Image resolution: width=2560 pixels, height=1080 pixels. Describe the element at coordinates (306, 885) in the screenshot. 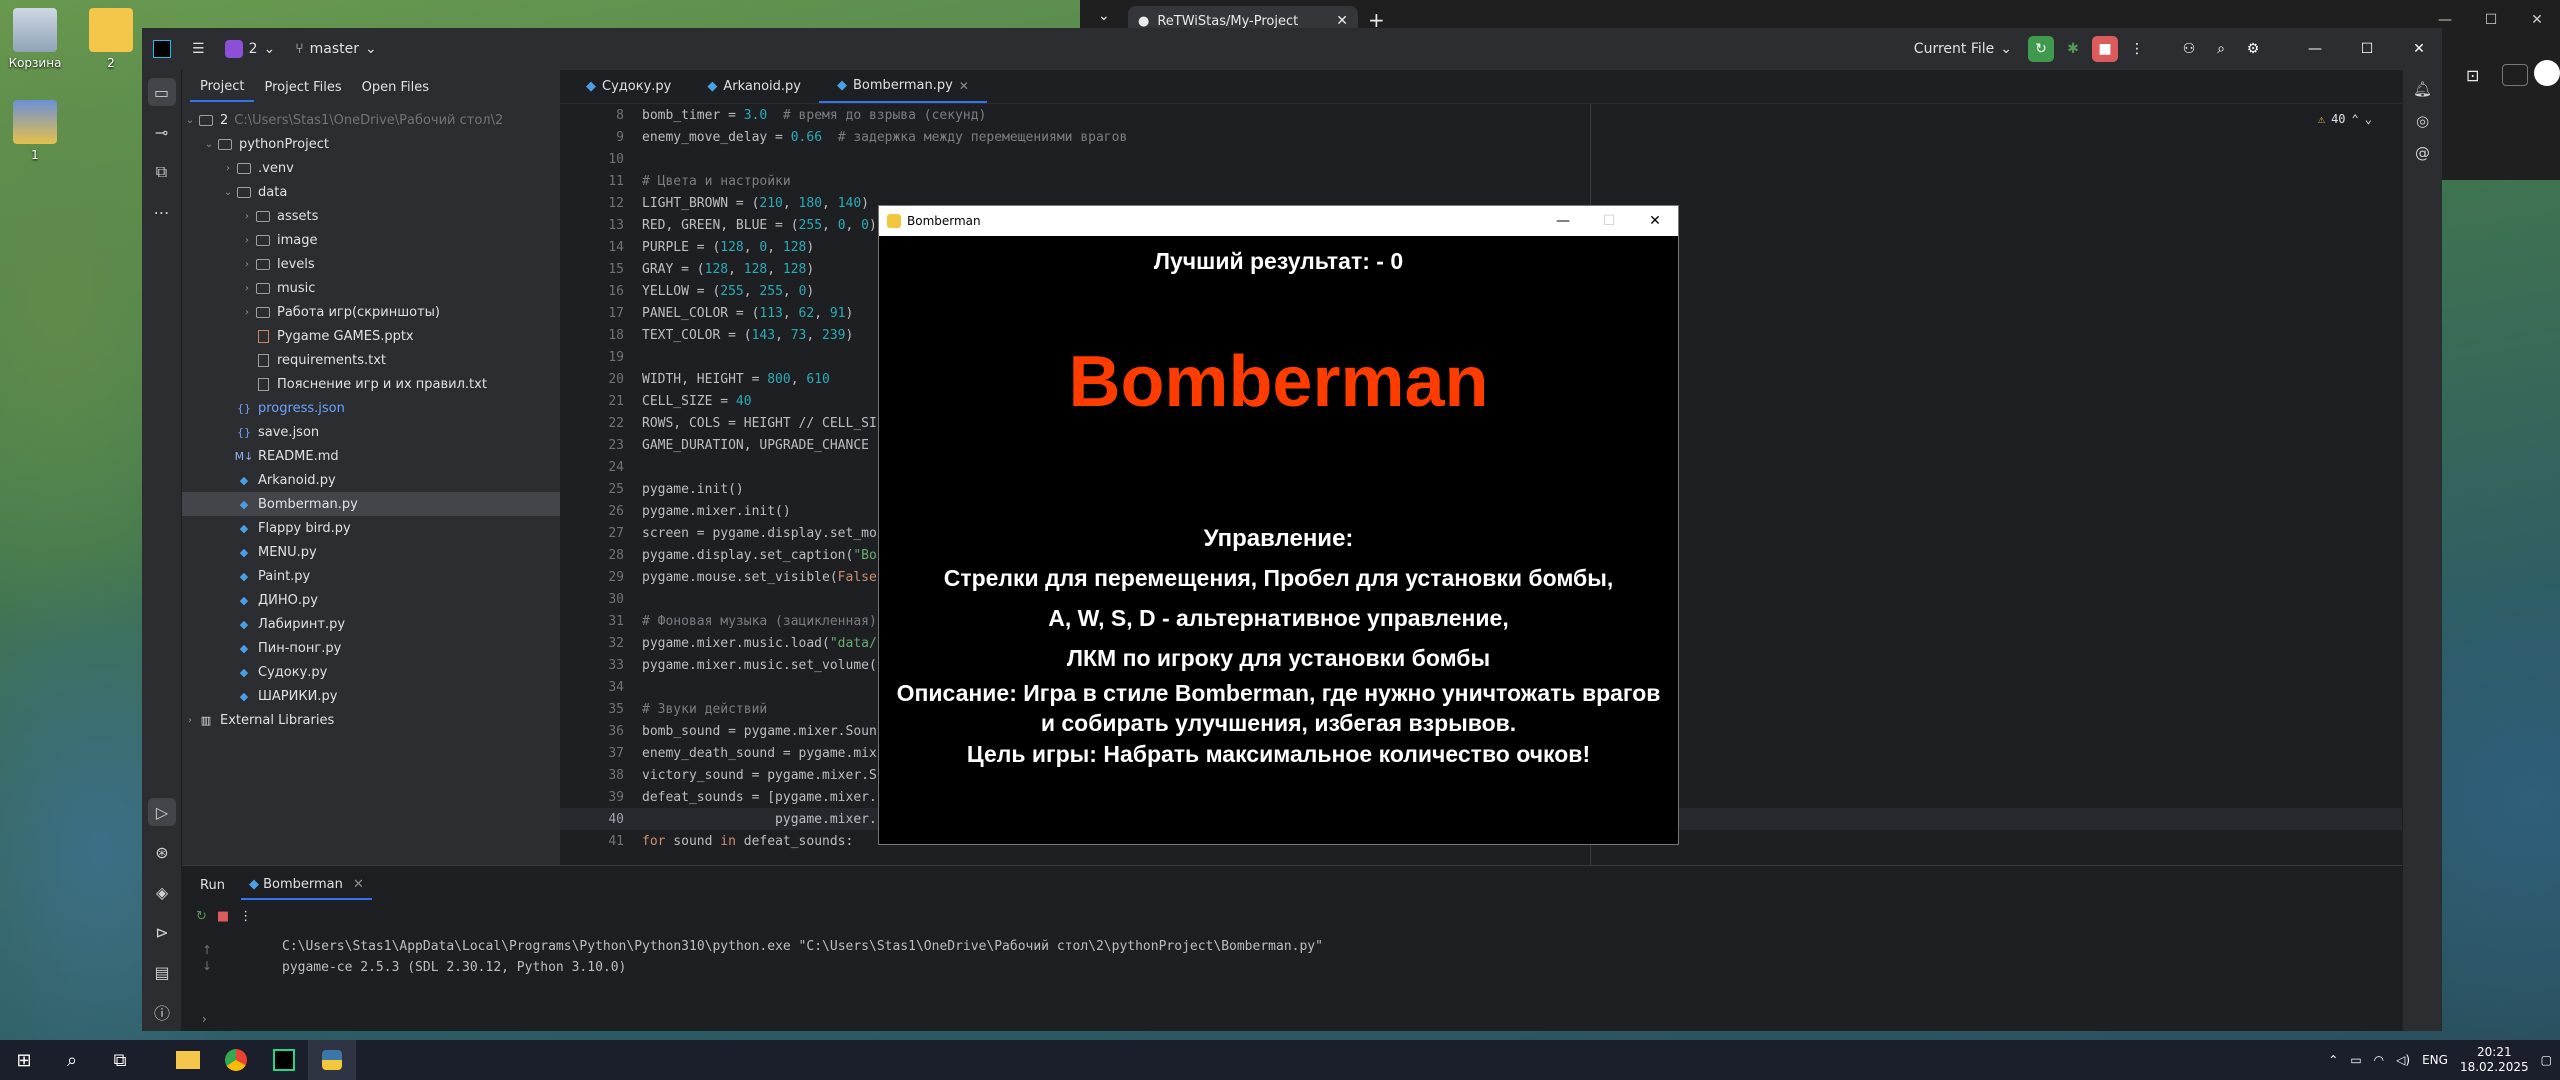

I see `tab-run-config: ◆ Bomberman ✕` at that location.